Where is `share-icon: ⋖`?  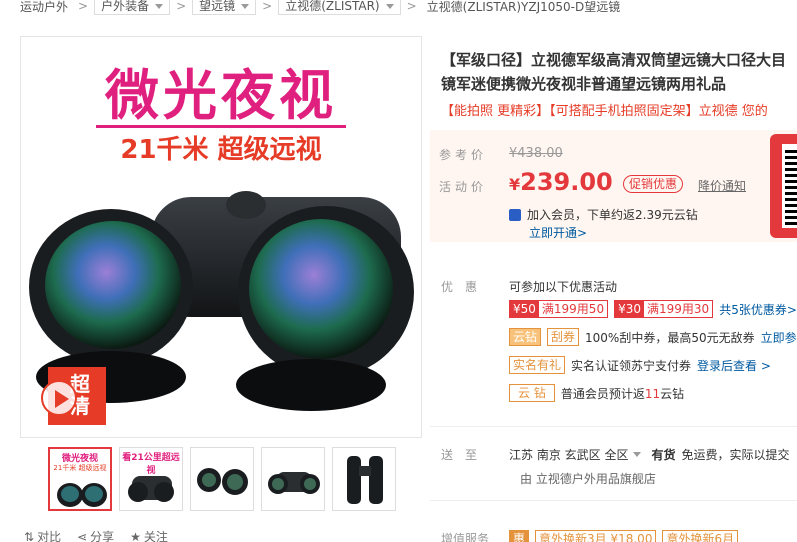
share-icon: ⋖ is located at coordinates (82, 535).